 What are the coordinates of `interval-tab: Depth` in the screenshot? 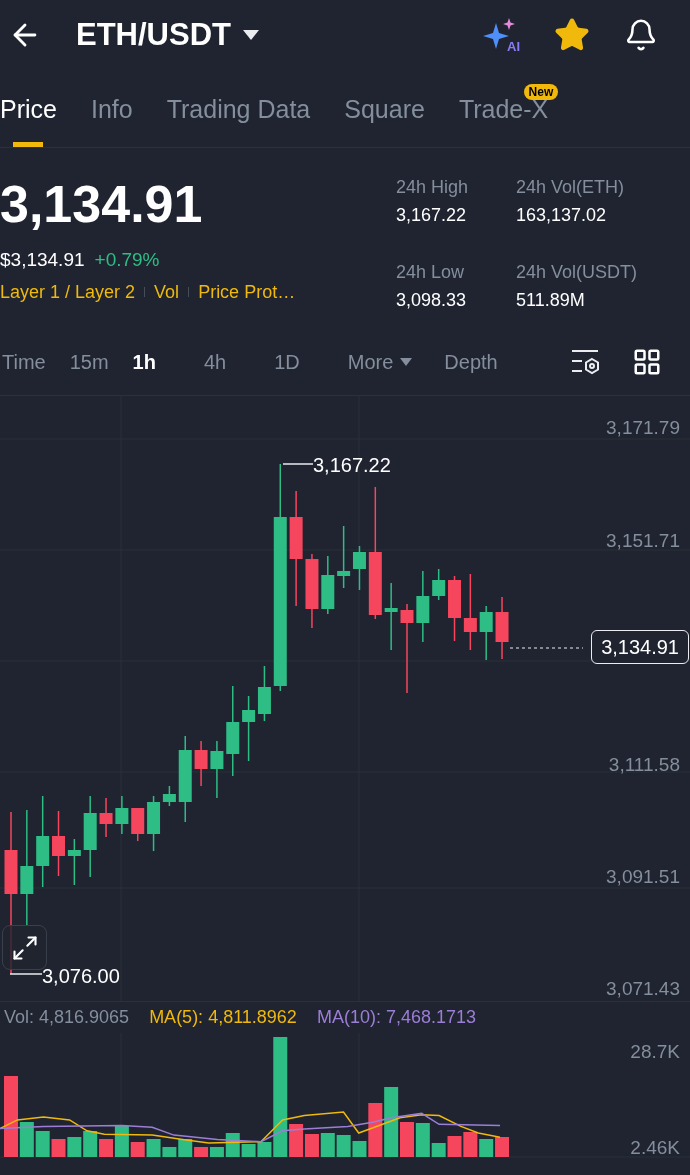 It's located at (471, 361).